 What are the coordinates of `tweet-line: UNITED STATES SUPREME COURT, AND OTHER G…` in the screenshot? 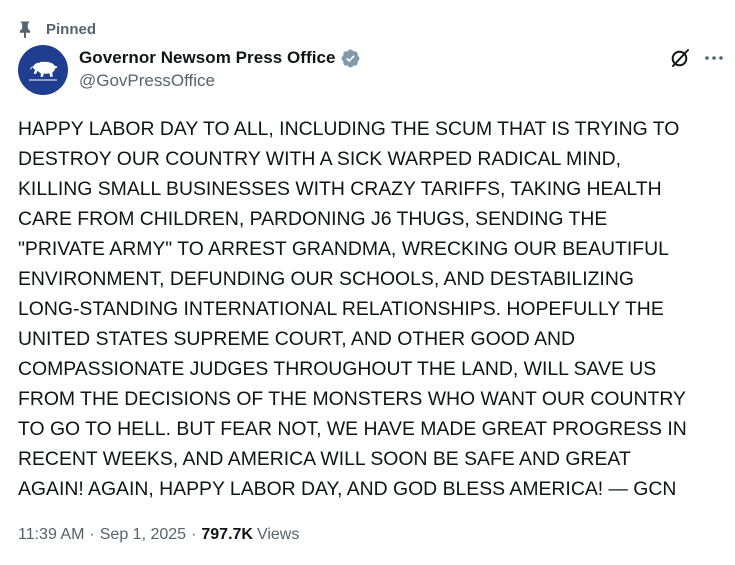 It's located at (297, 339).